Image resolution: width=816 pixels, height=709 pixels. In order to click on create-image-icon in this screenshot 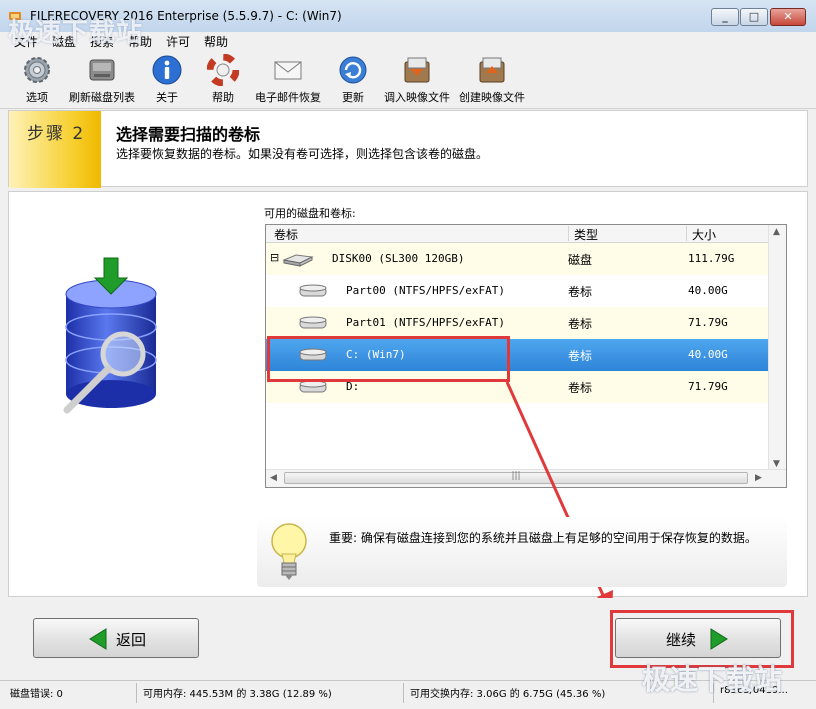, I will do `click(492, 70)`.